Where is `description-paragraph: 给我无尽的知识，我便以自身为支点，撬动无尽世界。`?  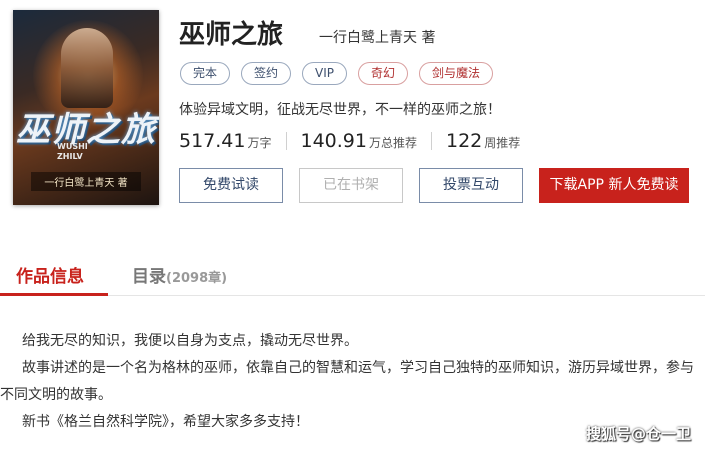 description-paragraph: 给我无尽的知识，我便以自身为支点，撬动无尽世界。 is located at coordinates (190, 341).